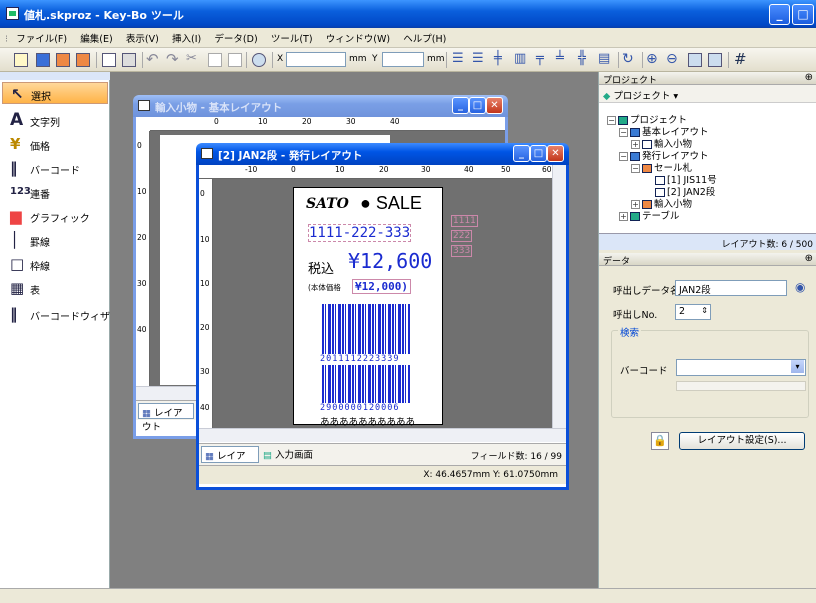  What do you see at coordinates (503, 60) in the screenshot?
I see `align-center-icon: ╪` at bounding box center [503, 60].